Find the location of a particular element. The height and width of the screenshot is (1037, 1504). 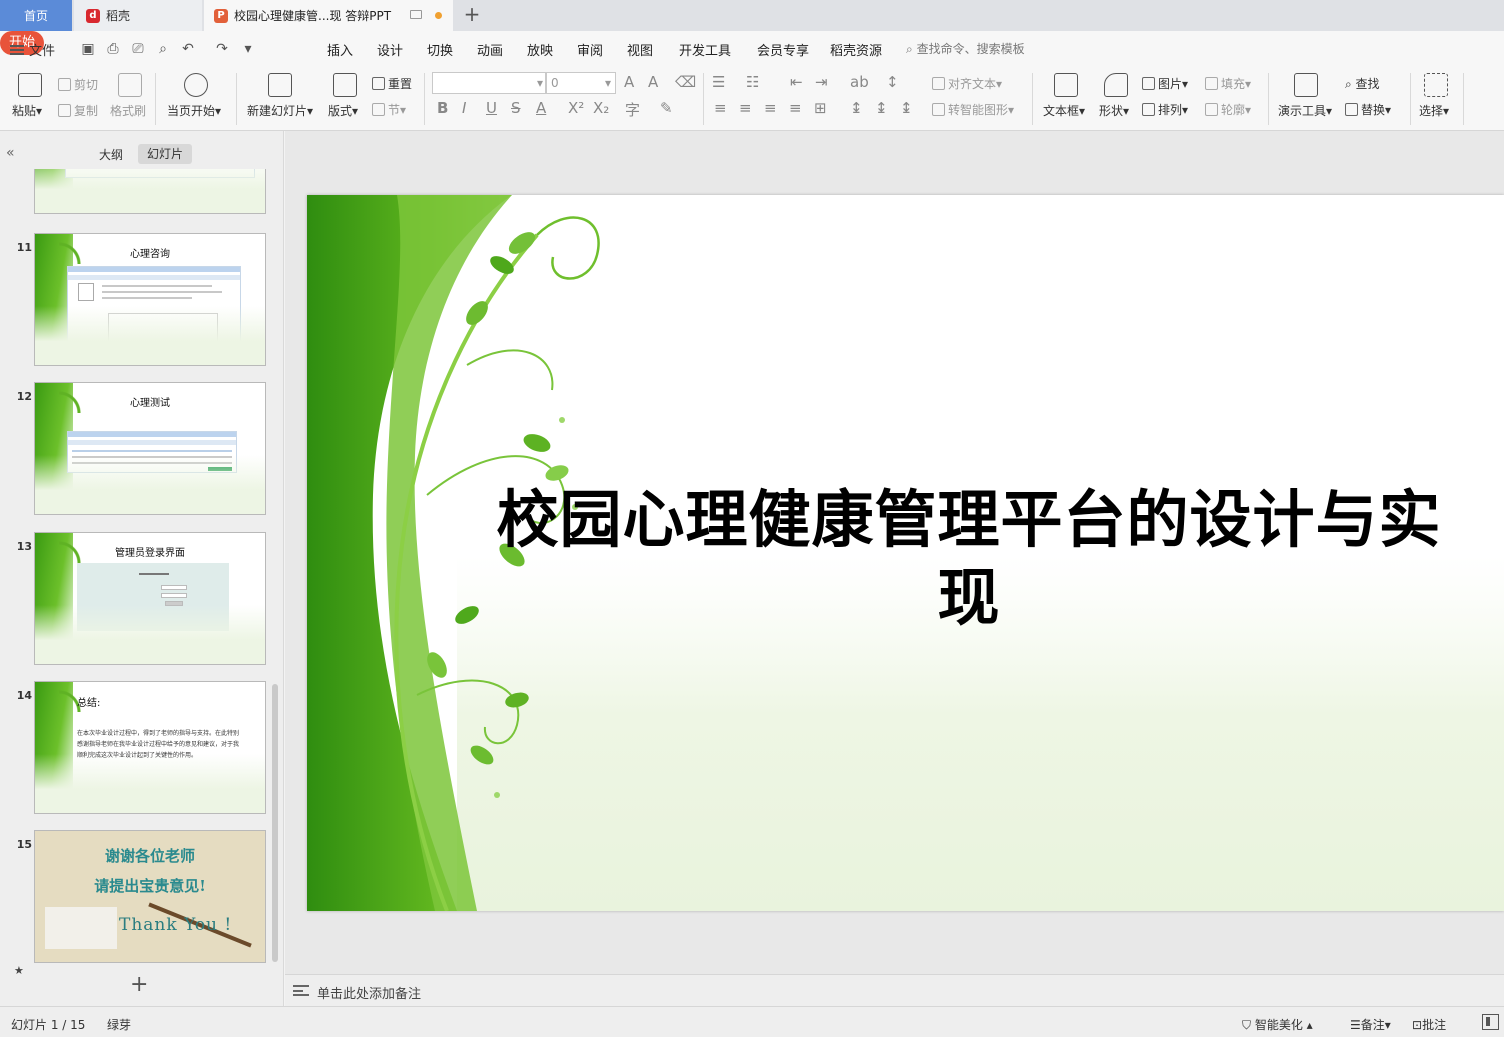

menu-tab-review: 审阅 is located at coordinates (590, 49).